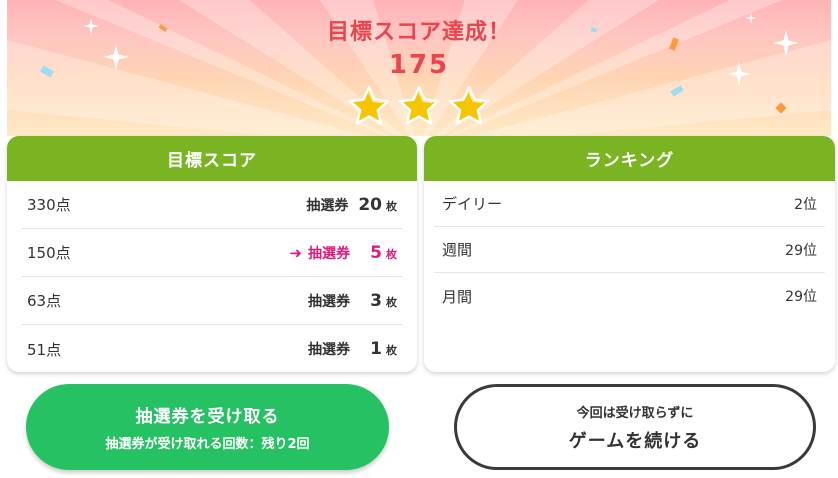  Describe the element at coordinates (44, 301) in the screenshot. I see `target-score-value: 63点` at that location.